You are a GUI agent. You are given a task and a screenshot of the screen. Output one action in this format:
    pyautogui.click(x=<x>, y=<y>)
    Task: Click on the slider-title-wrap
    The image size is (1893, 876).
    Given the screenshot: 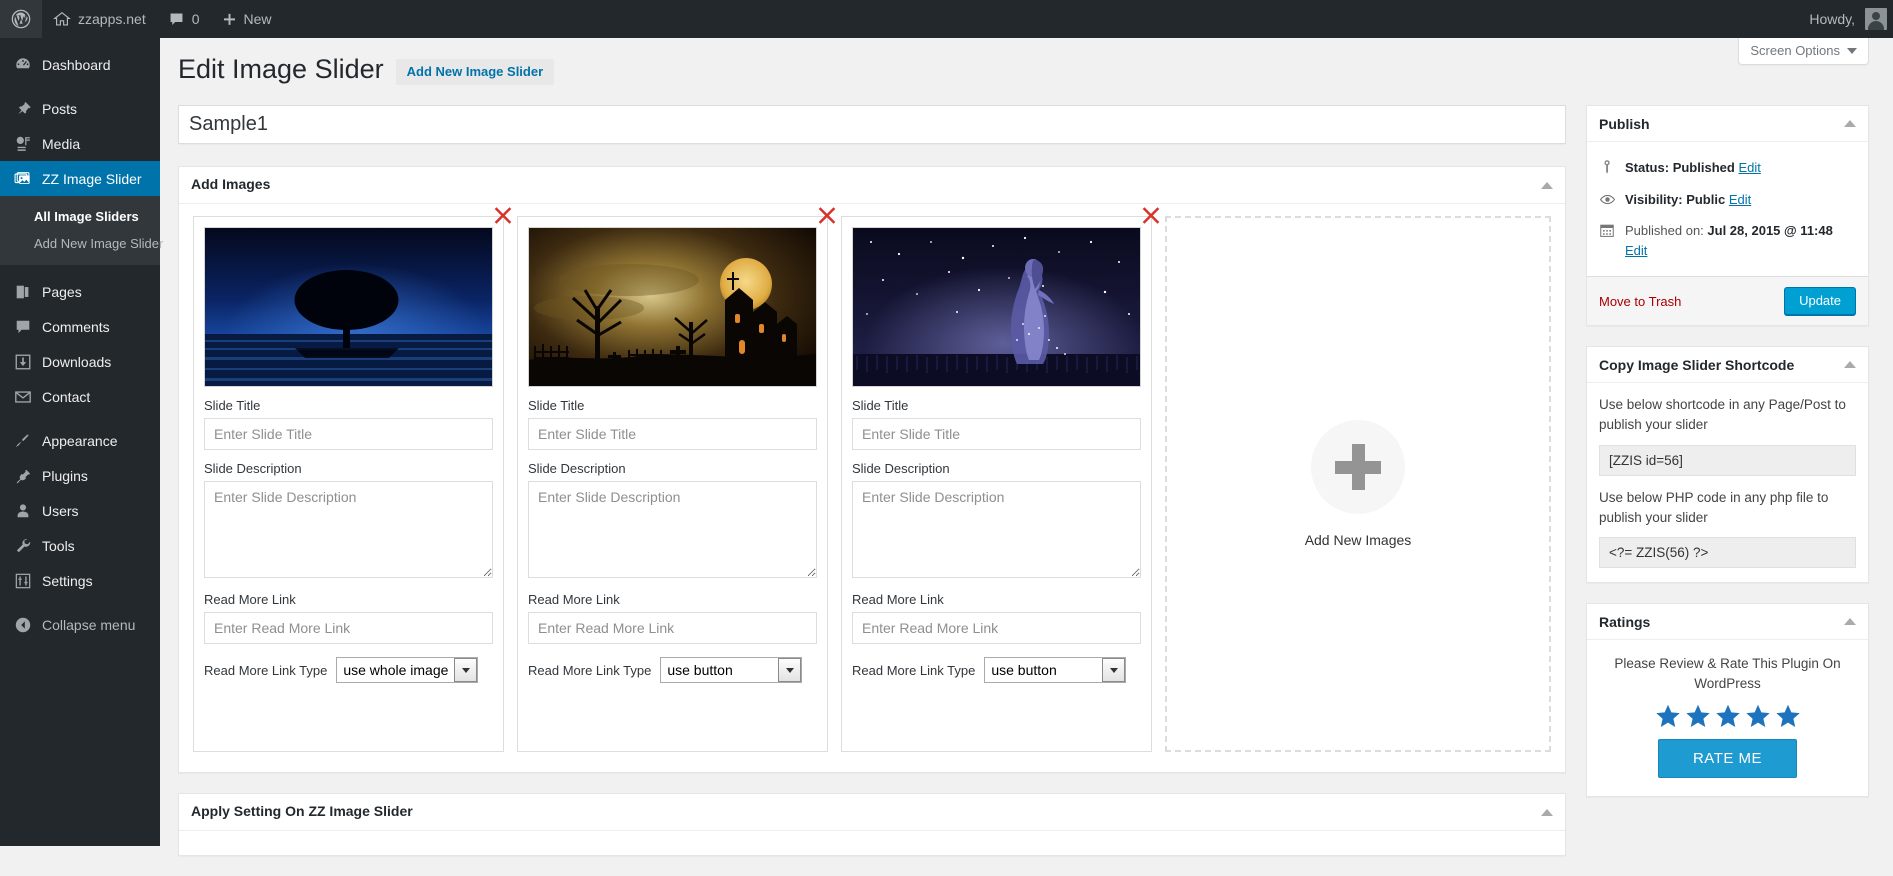 What is the action you would take?
    pyautogui.click(x=872, y=125)
    